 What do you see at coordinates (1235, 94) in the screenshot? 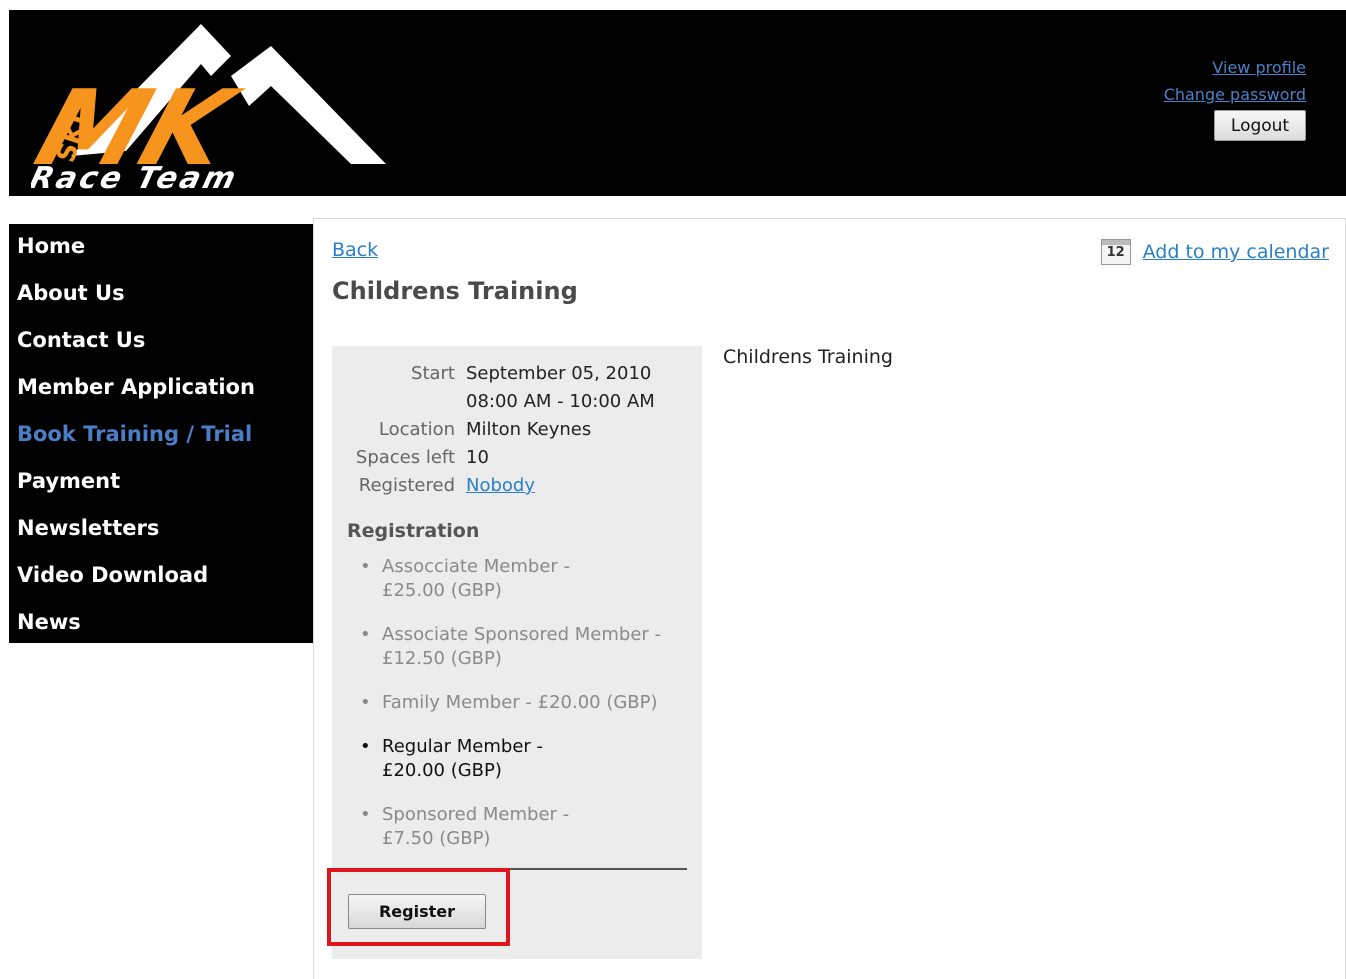
I see `change-password-link: Change password` at bounding box center [1235, 94].